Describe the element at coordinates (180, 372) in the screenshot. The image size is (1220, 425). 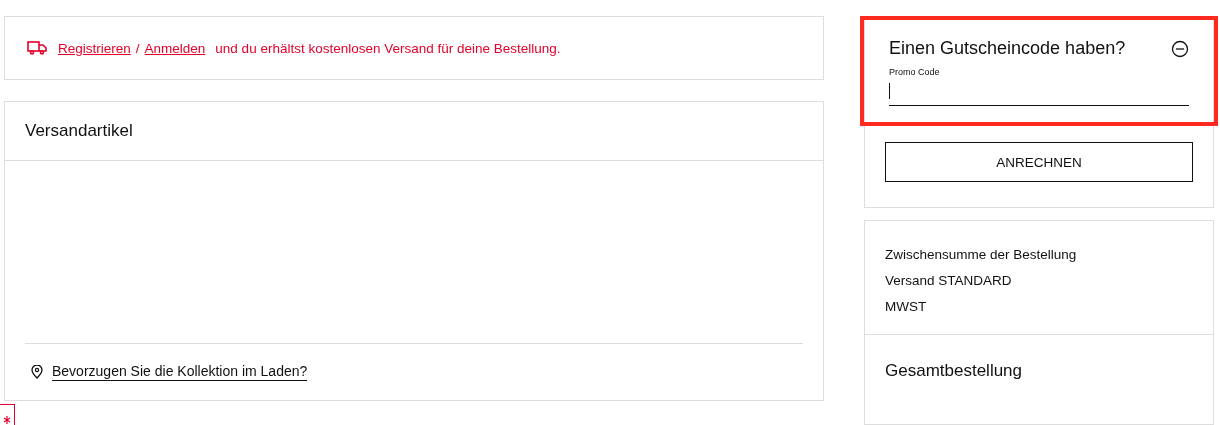
I see `store-pickup-link: Bevorzugen Sie die Kollektion im Laden?` at that location.